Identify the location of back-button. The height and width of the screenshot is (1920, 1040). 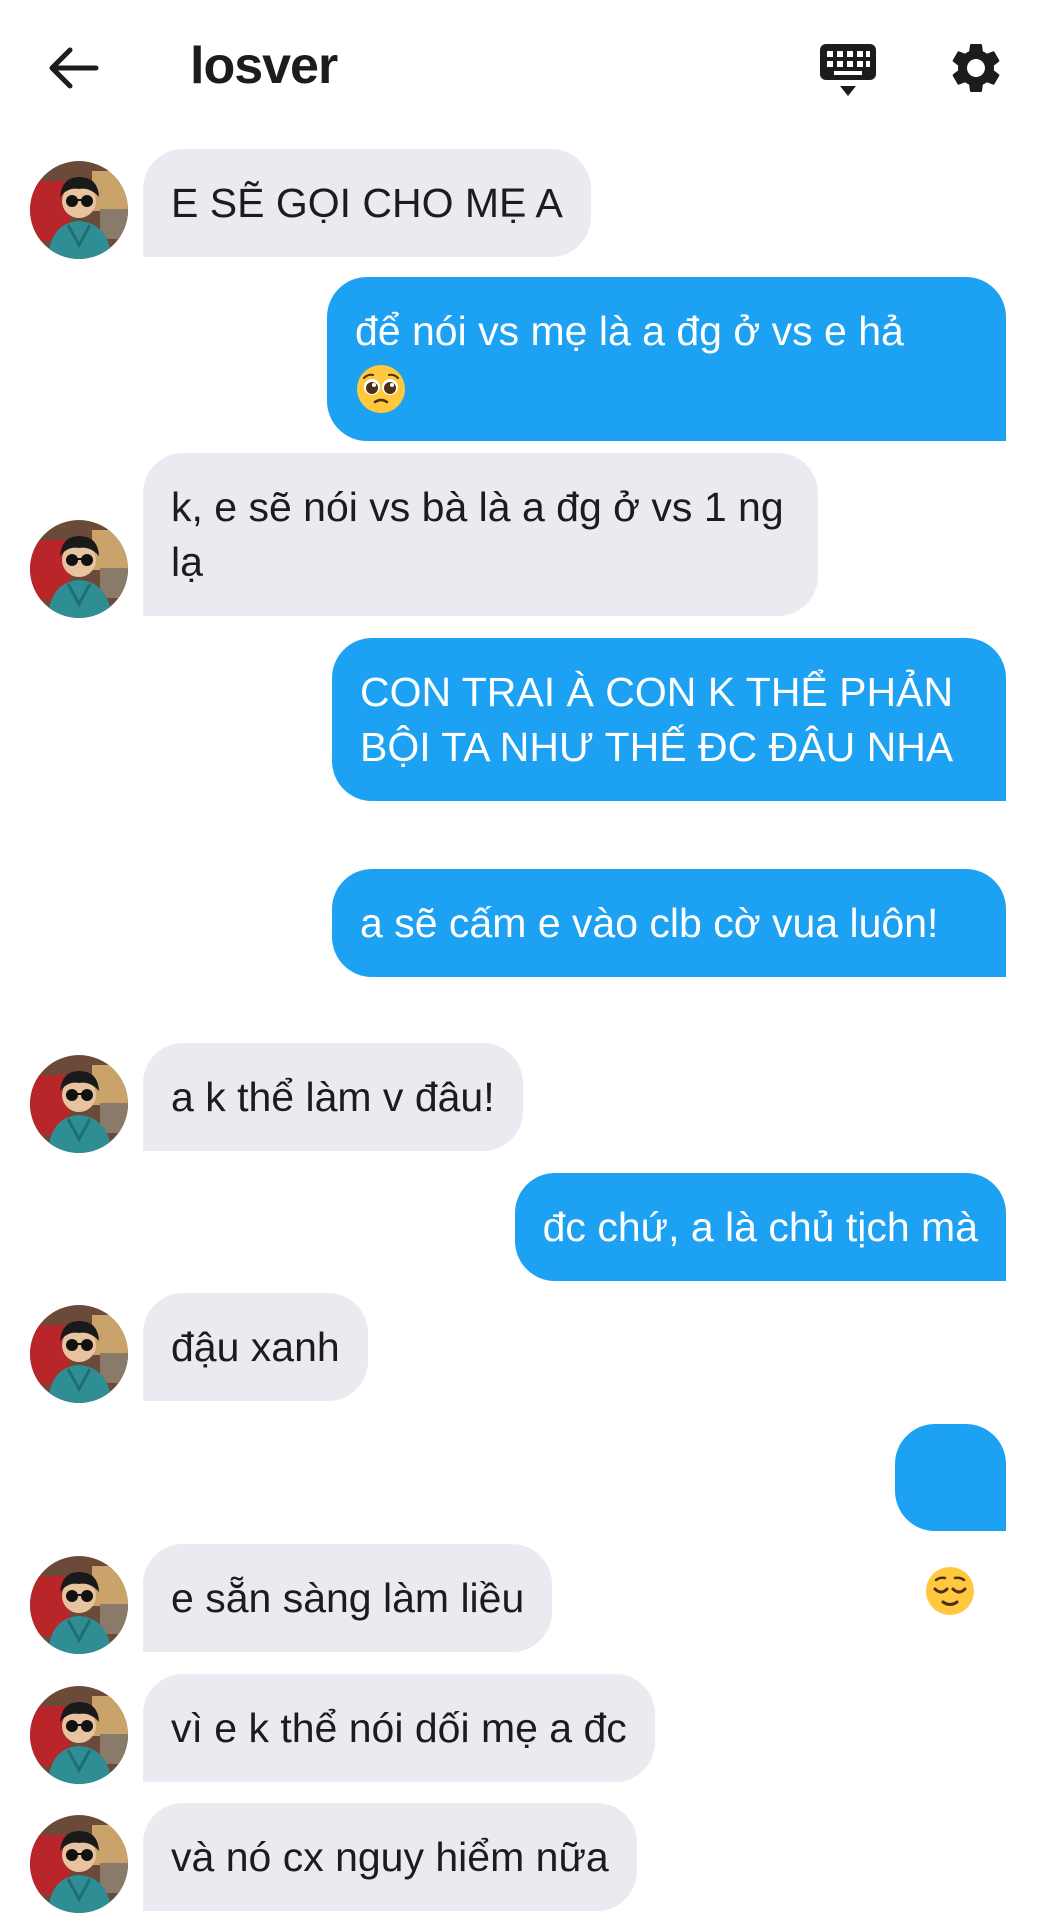
(74, 68).